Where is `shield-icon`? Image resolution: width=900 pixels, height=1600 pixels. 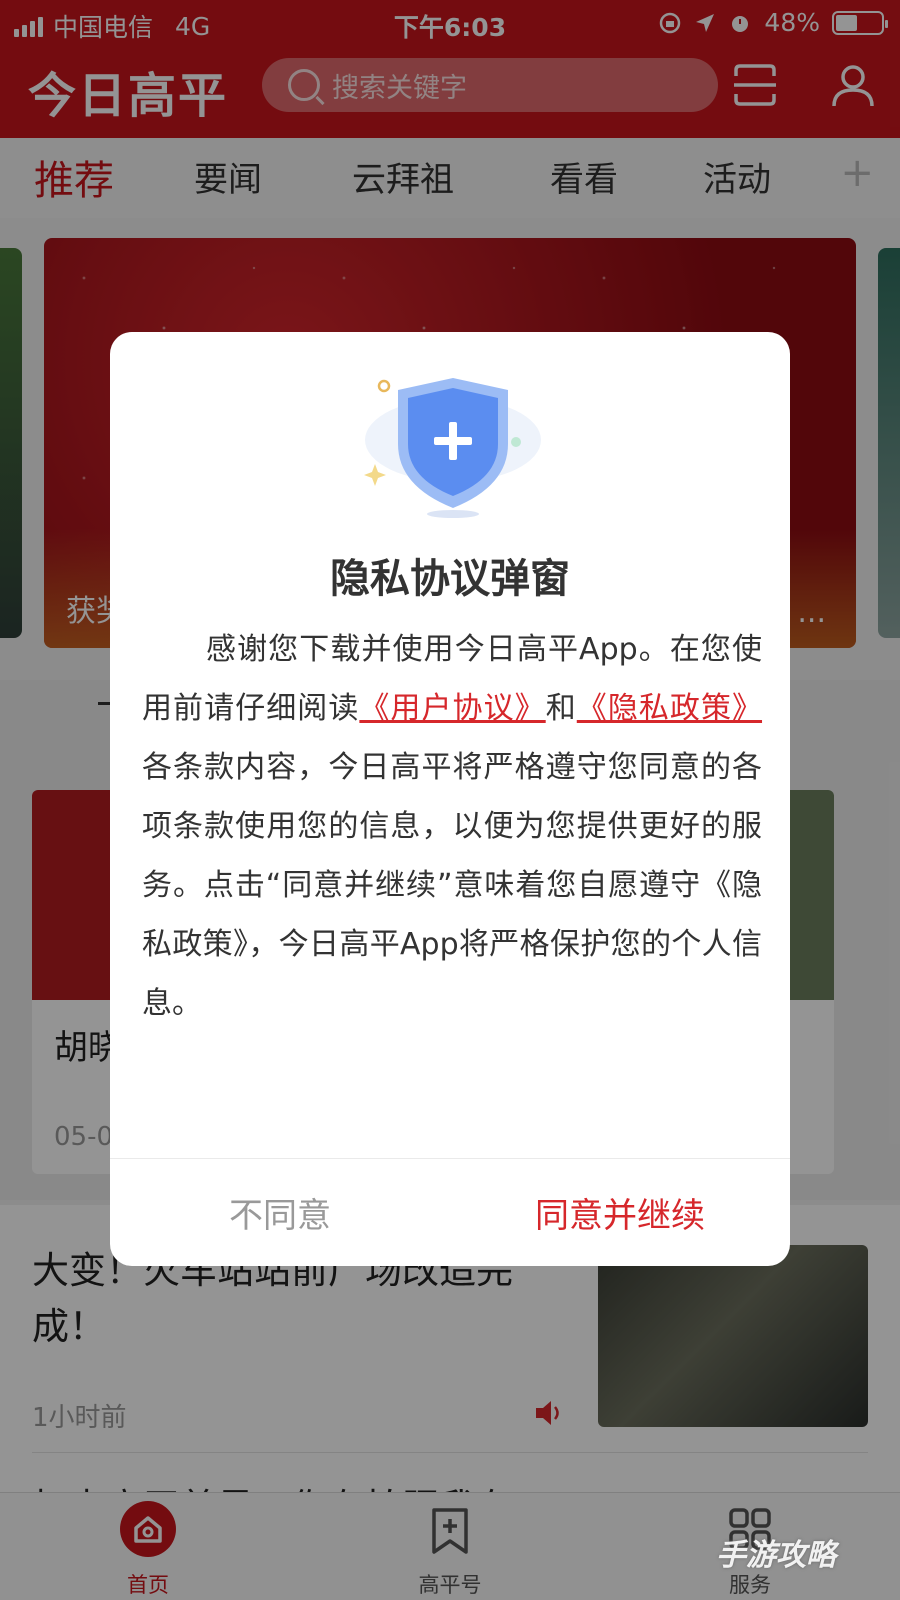 shield-icon is located at coordinates (452, 448).